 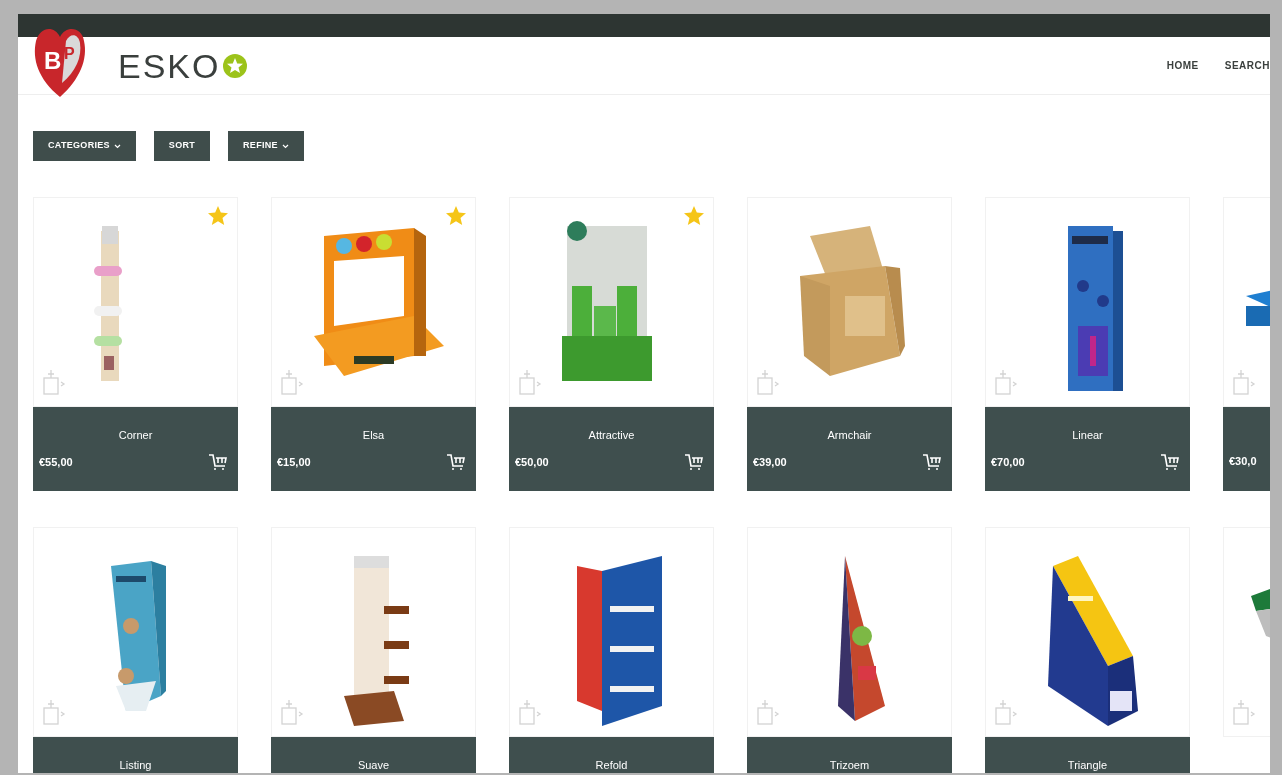 I want to click on product-name: Attractive, so click(x=611, y=435).